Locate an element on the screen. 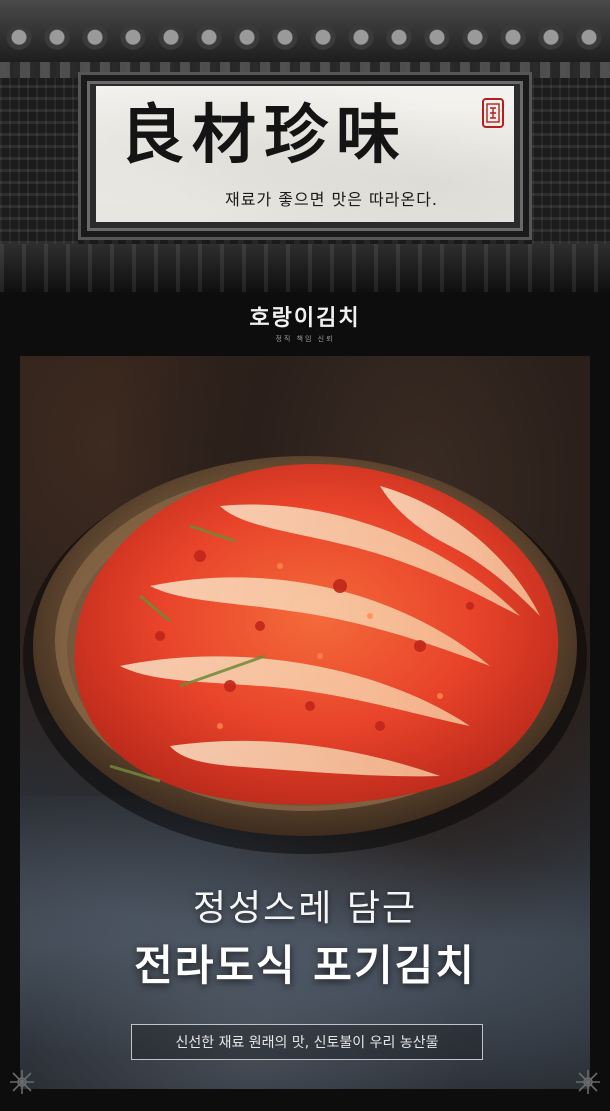 The width and height of the screenshot is (610, 1111). brand-block: 호랑이김치 정직 책임 신뢰 is located at coordinates (305, 322).